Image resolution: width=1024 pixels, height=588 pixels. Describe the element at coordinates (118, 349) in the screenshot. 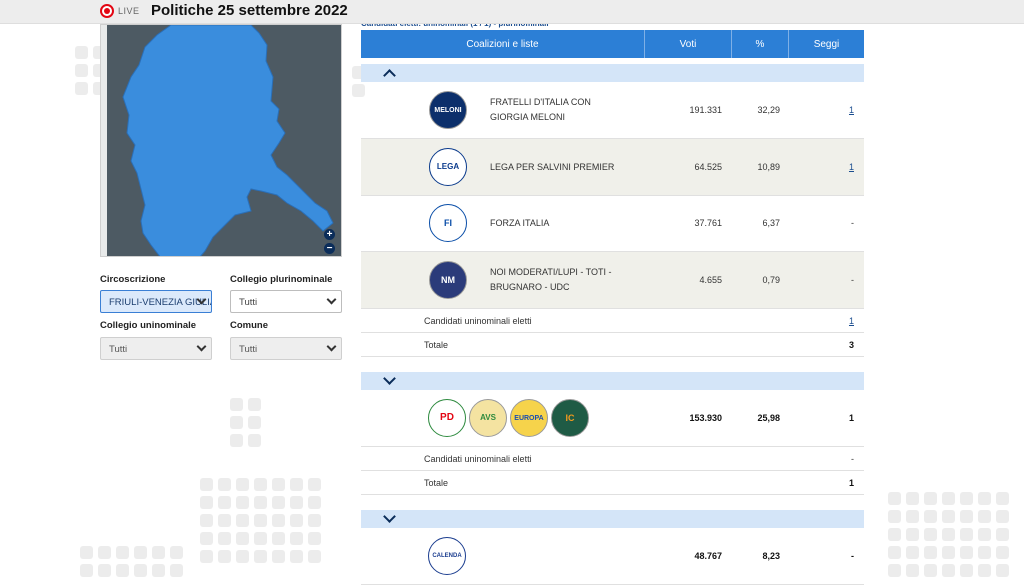

I see `uninominale-value: Tutti` at that location.